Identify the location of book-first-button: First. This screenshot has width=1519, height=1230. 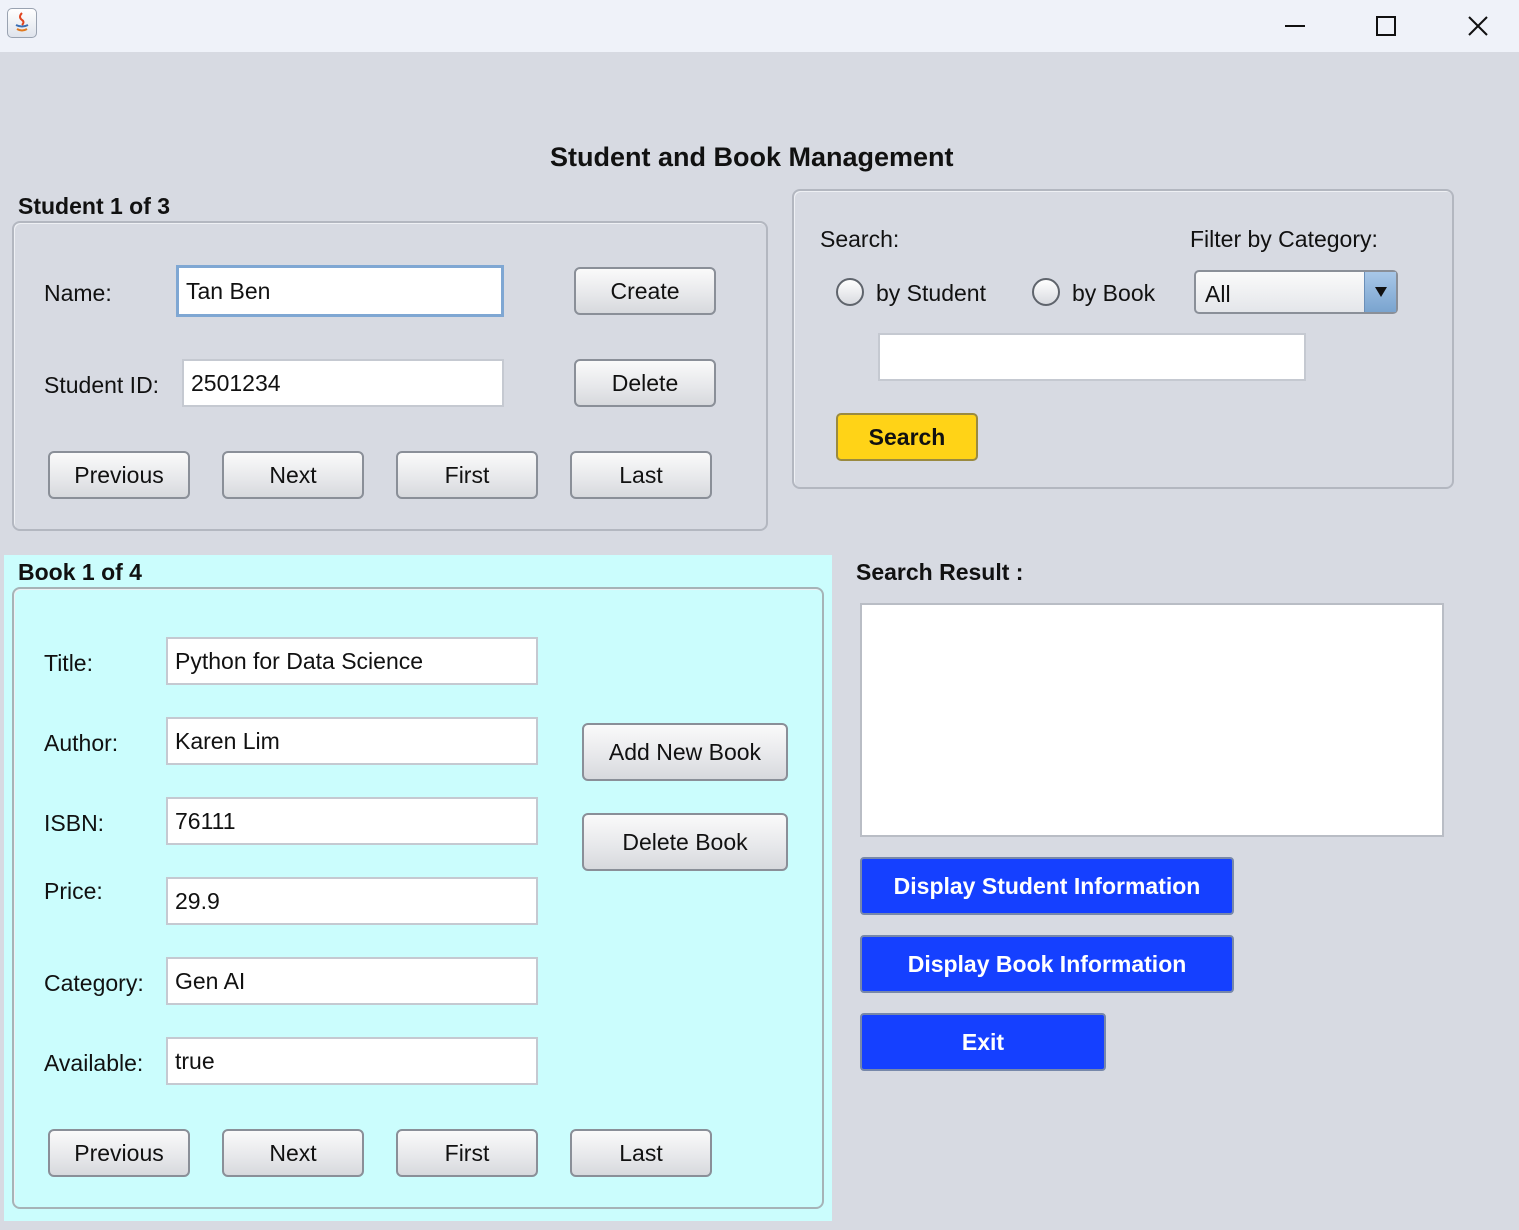
(467, 1153).